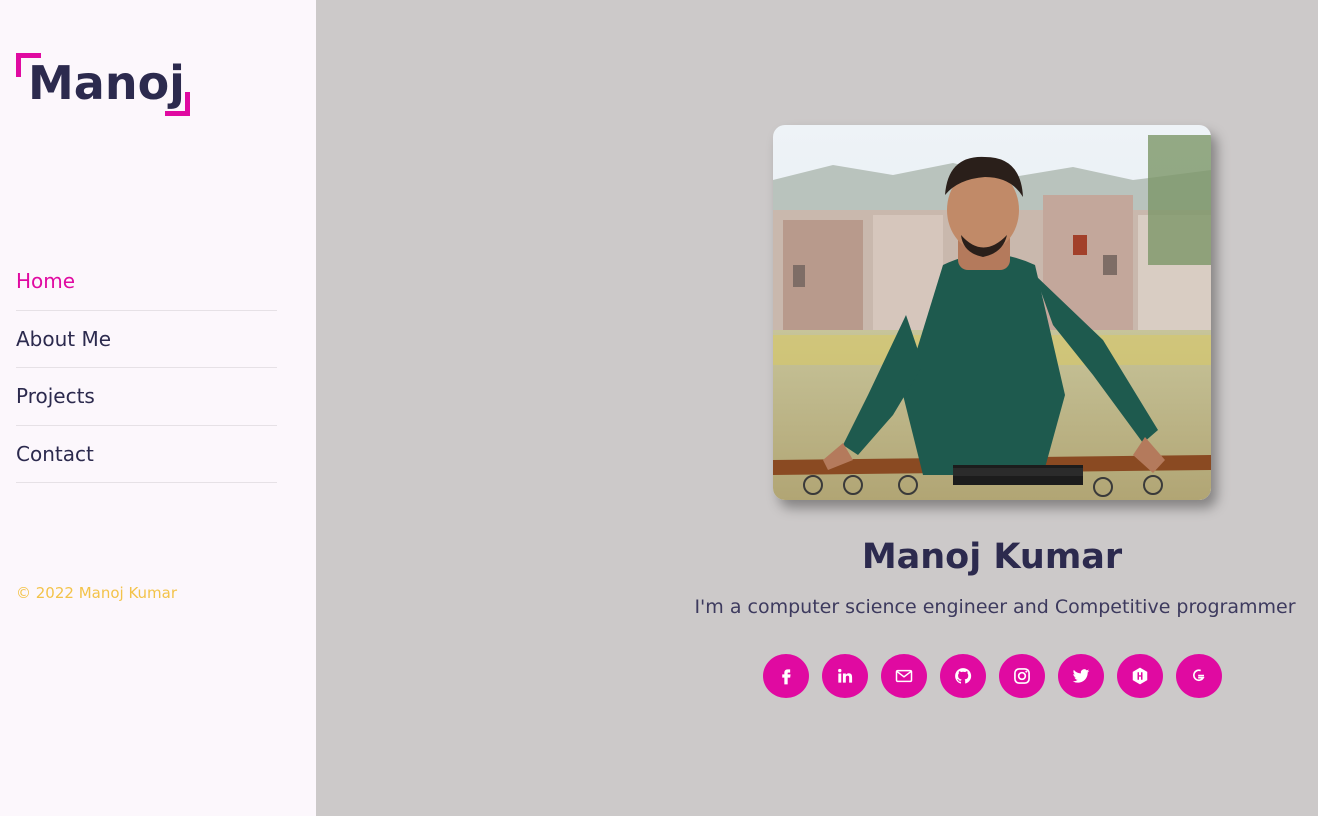 The image size is (1318, 816). Describe the element at coordinates (146, 339) in the screenshot. I see `nav-item-about-me: About Me` at that location.